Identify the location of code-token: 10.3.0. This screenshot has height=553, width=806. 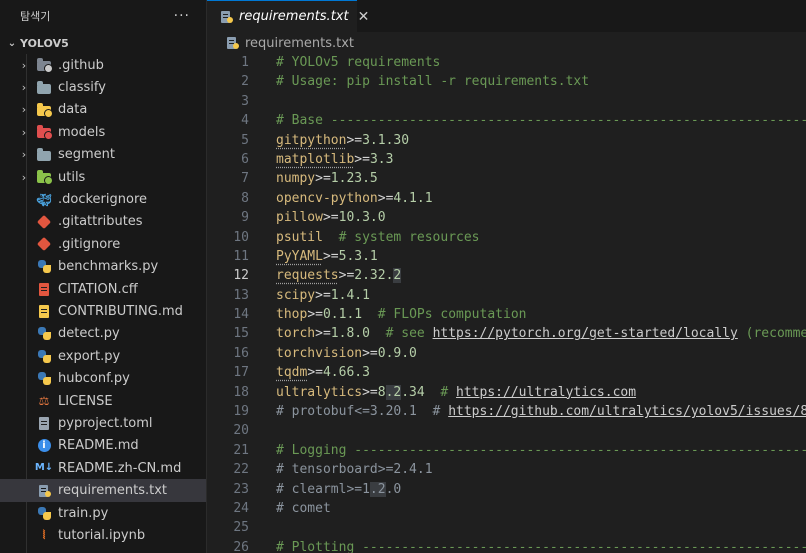
(362, 218).